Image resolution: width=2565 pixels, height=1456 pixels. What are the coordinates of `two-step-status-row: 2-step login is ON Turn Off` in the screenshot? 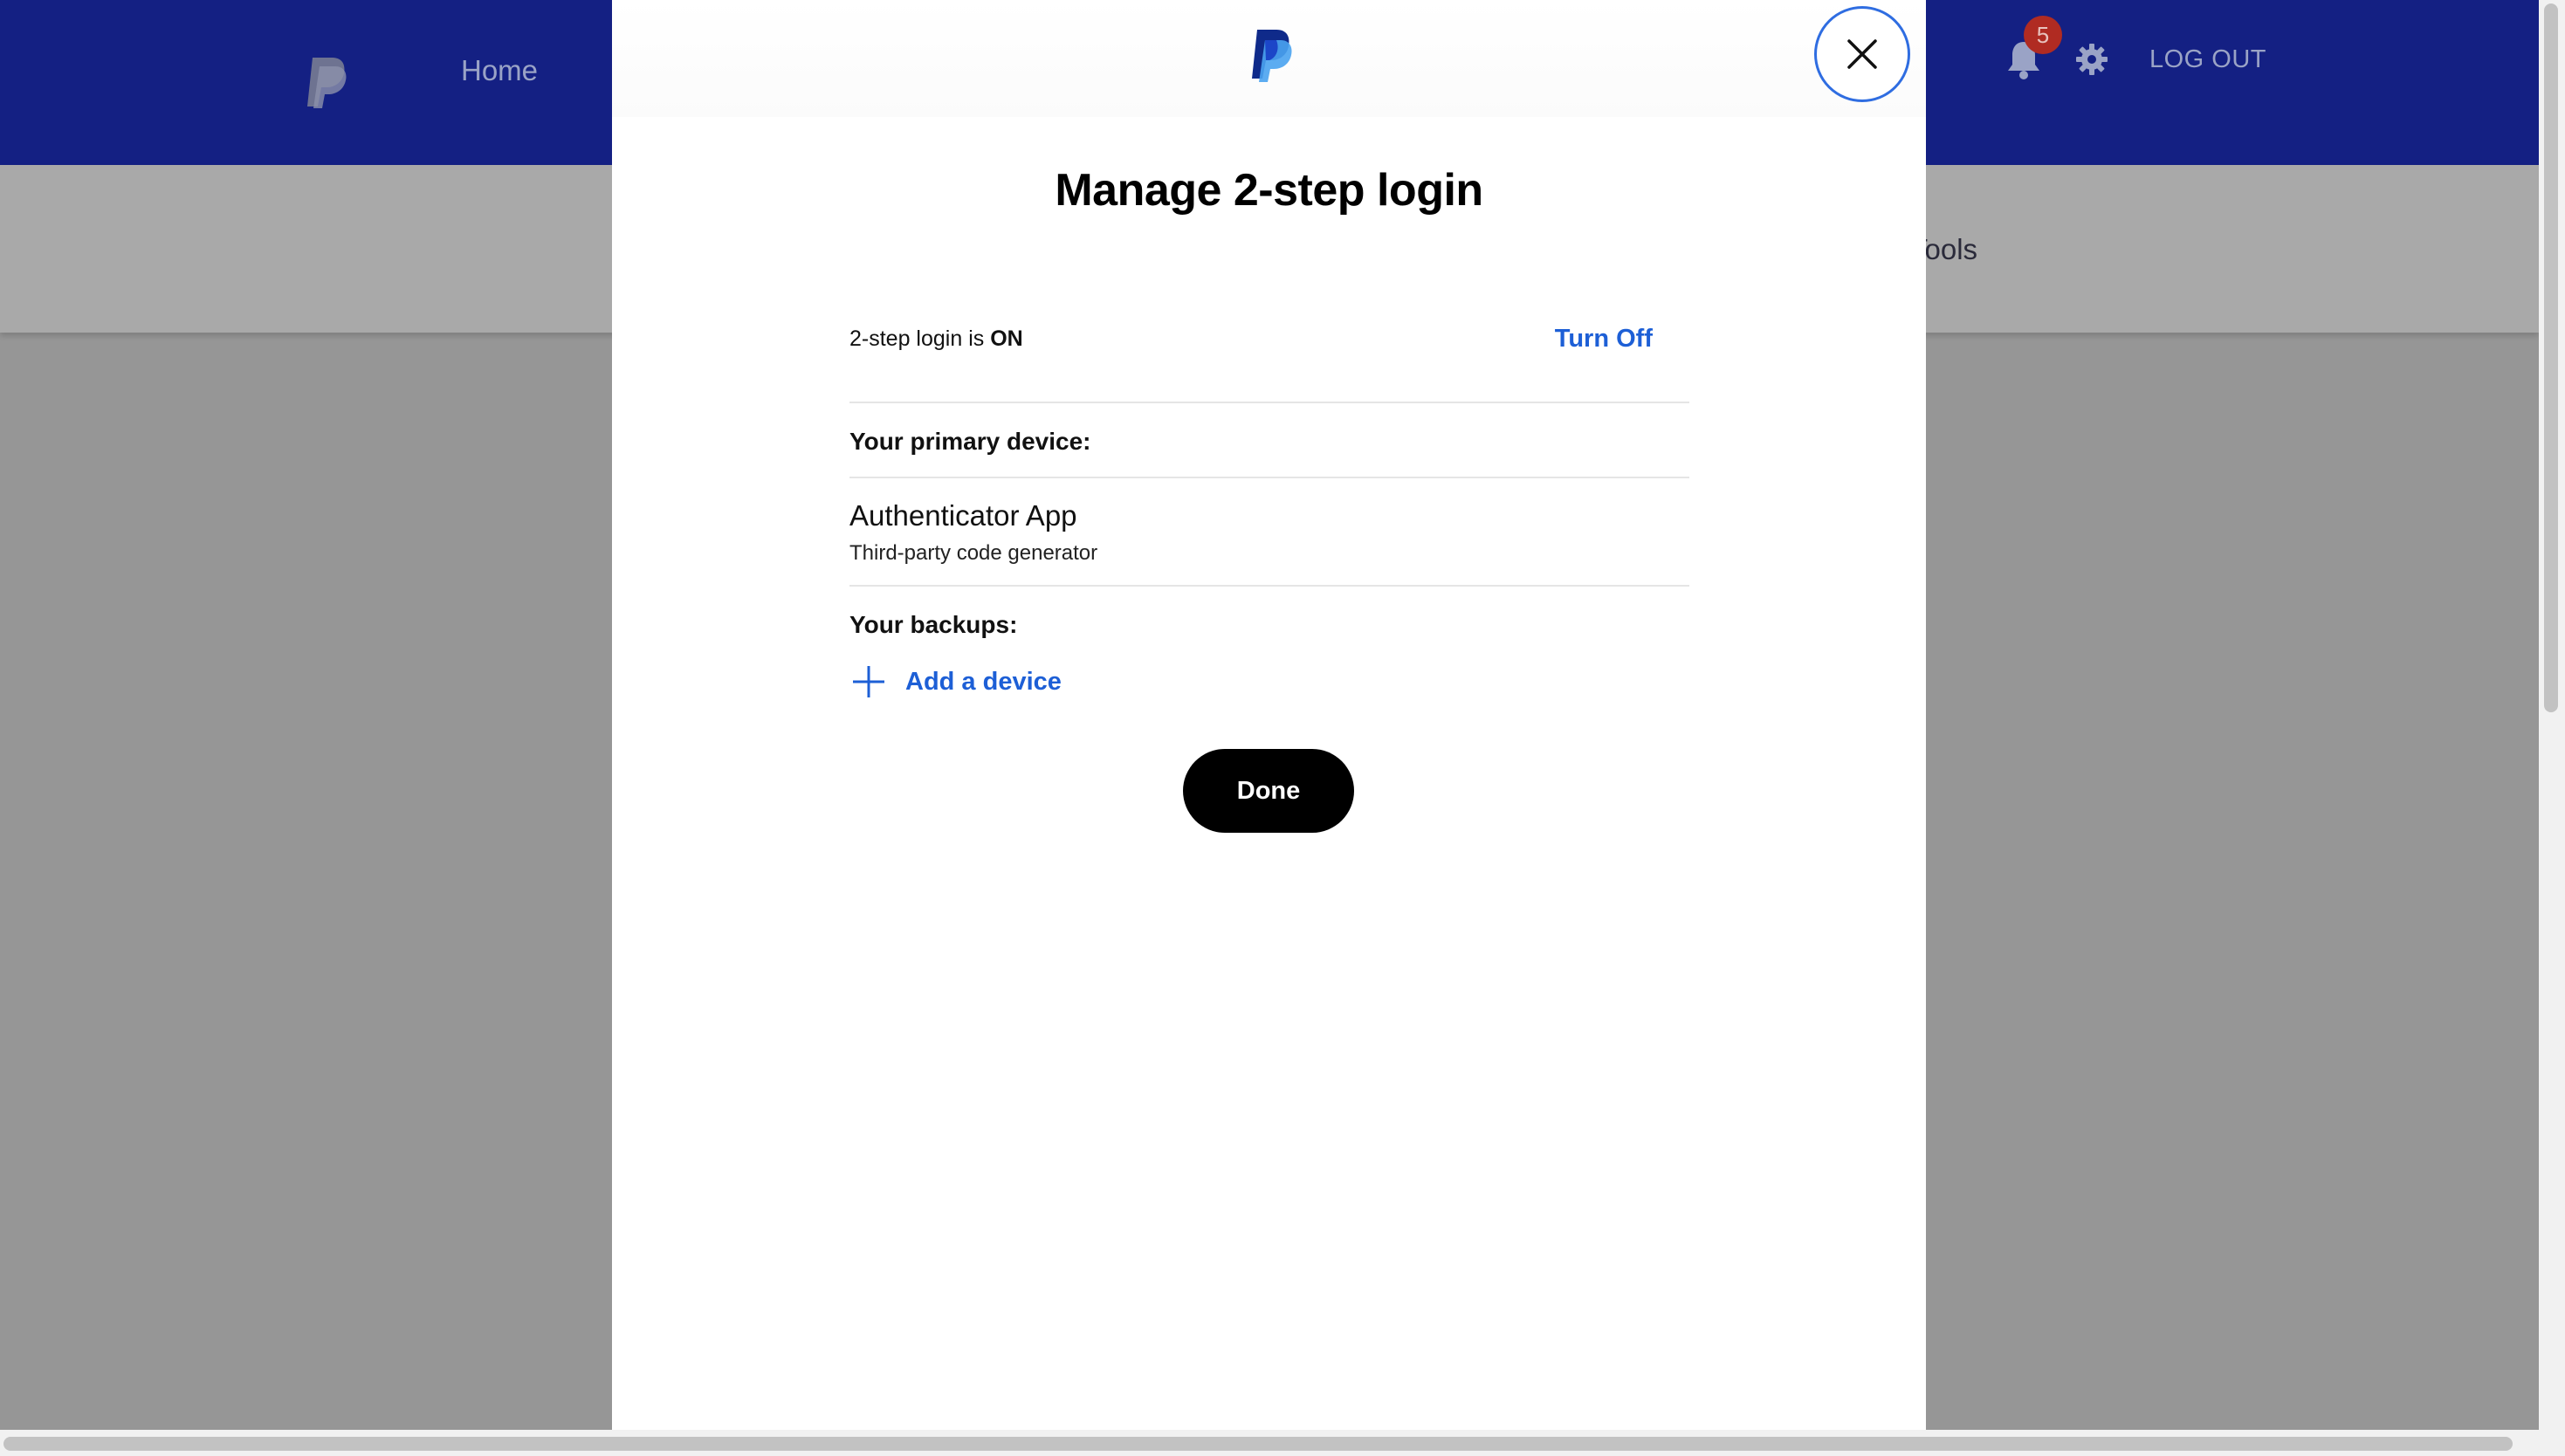 It's located at (1269, 341).